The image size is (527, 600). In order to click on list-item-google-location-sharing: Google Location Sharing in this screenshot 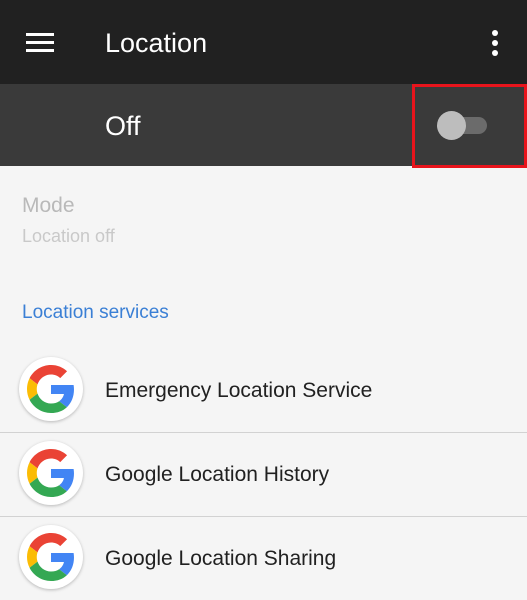, I will do `click(263, 558)`.